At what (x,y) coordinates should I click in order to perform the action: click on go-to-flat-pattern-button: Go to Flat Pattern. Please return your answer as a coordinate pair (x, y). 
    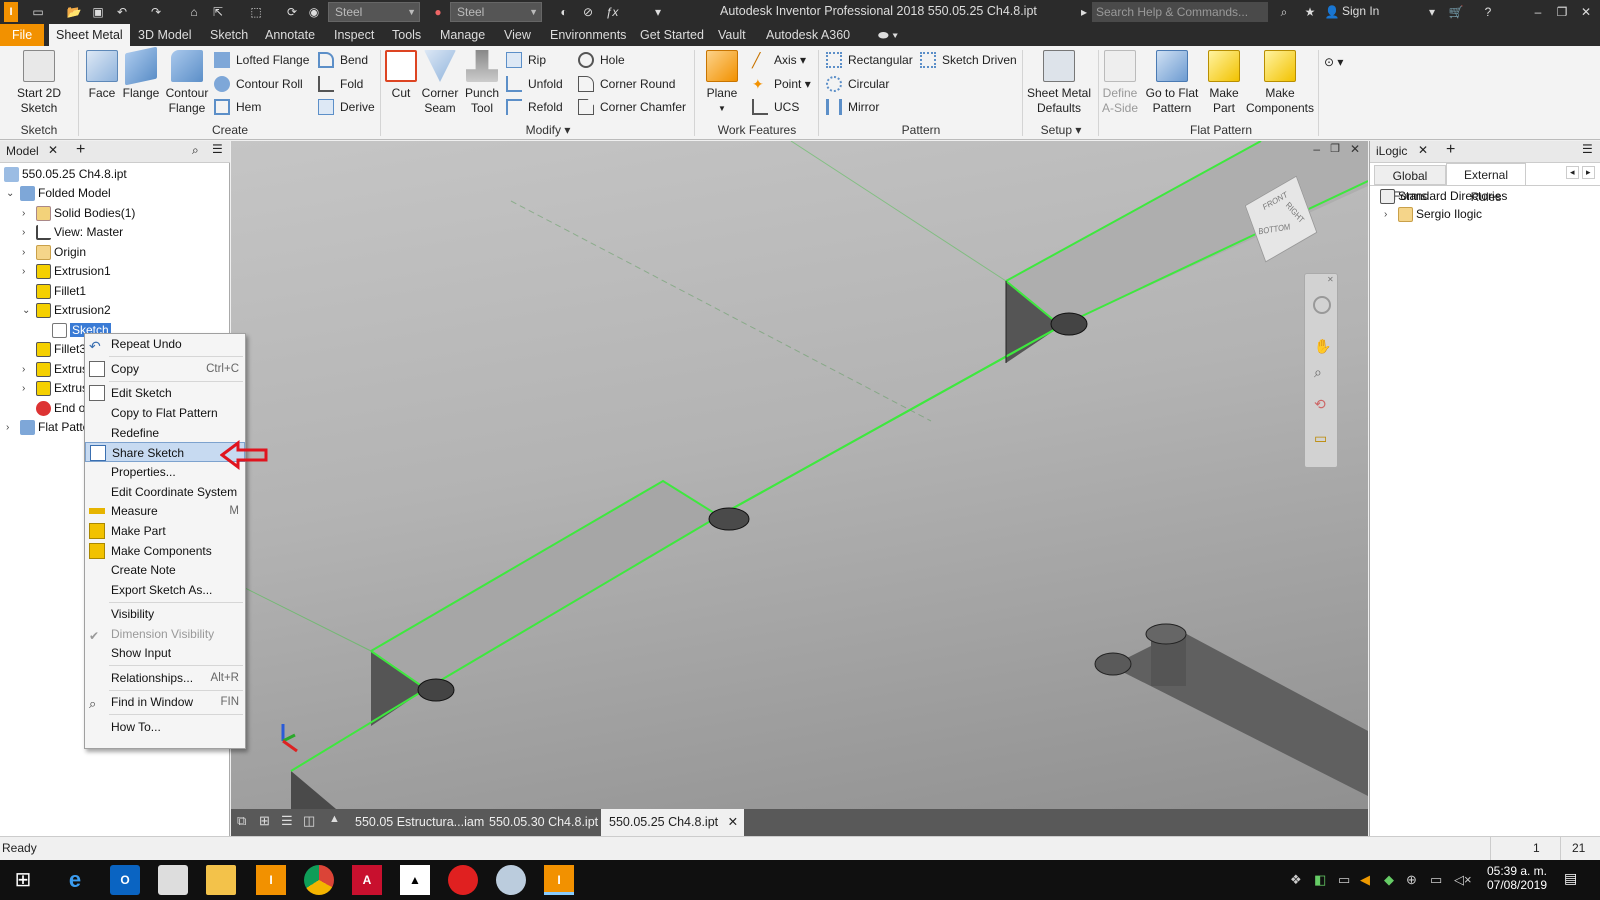
    Looking at the image, I should click on (1172, 83).